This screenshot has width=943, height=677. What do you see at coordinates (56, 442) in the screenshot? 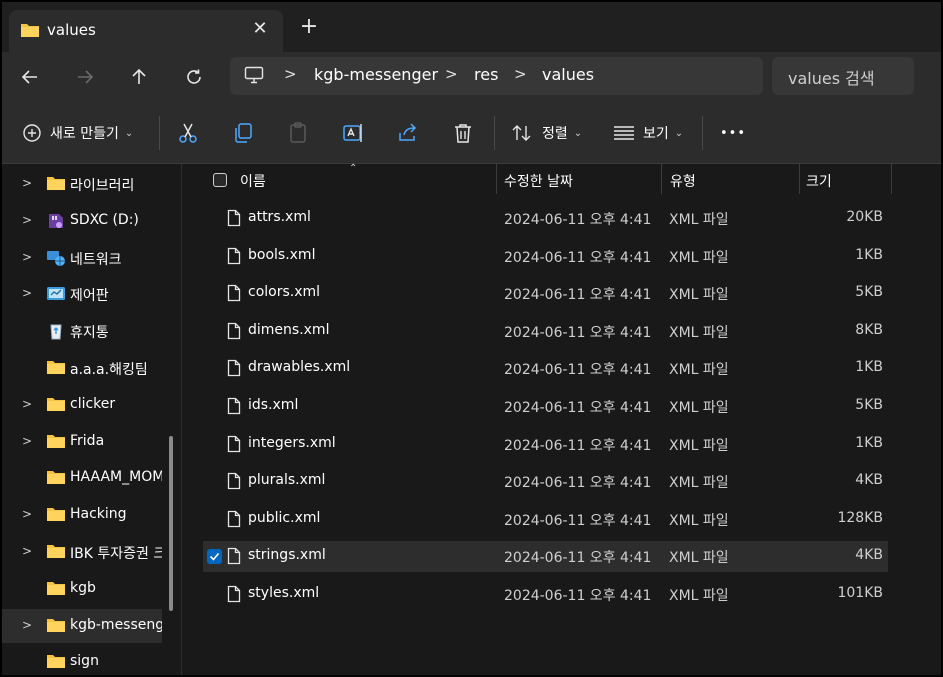
I see `folder-icon` at bounding box center [56, 442].